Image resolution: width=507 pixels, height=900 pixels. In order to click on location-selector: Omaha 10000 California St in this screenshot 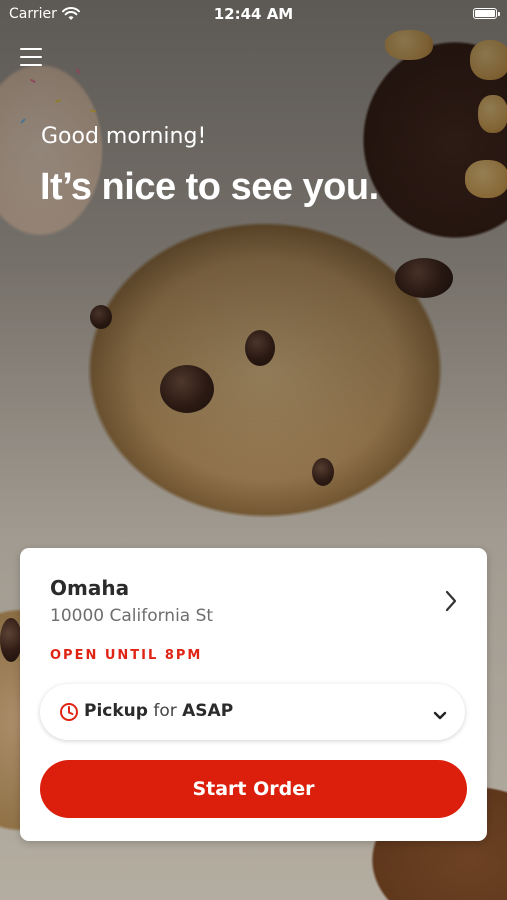, I will do `click(253, 593)`.